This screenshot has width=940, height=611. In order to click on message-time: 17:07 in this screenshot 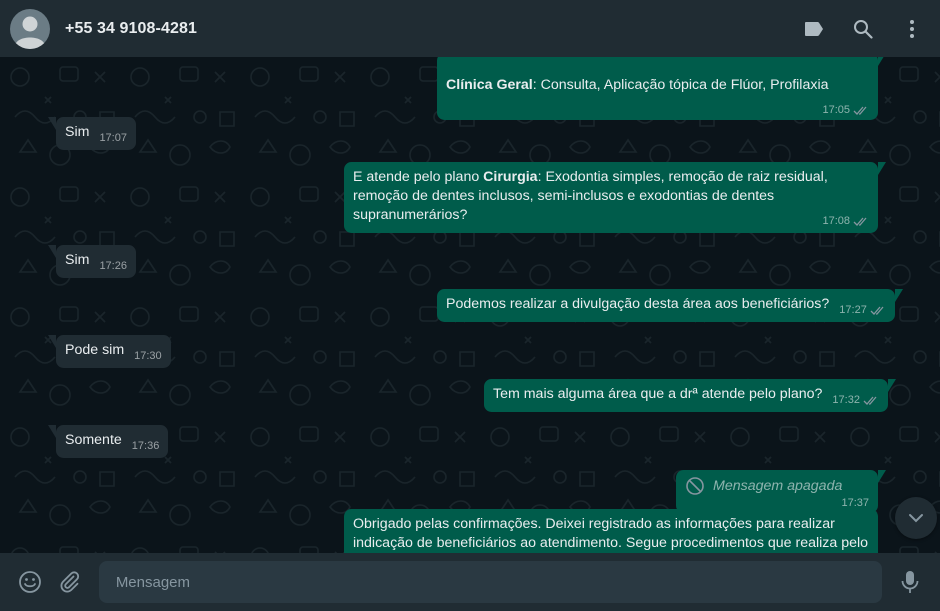, I will do `click(113, 138)`.